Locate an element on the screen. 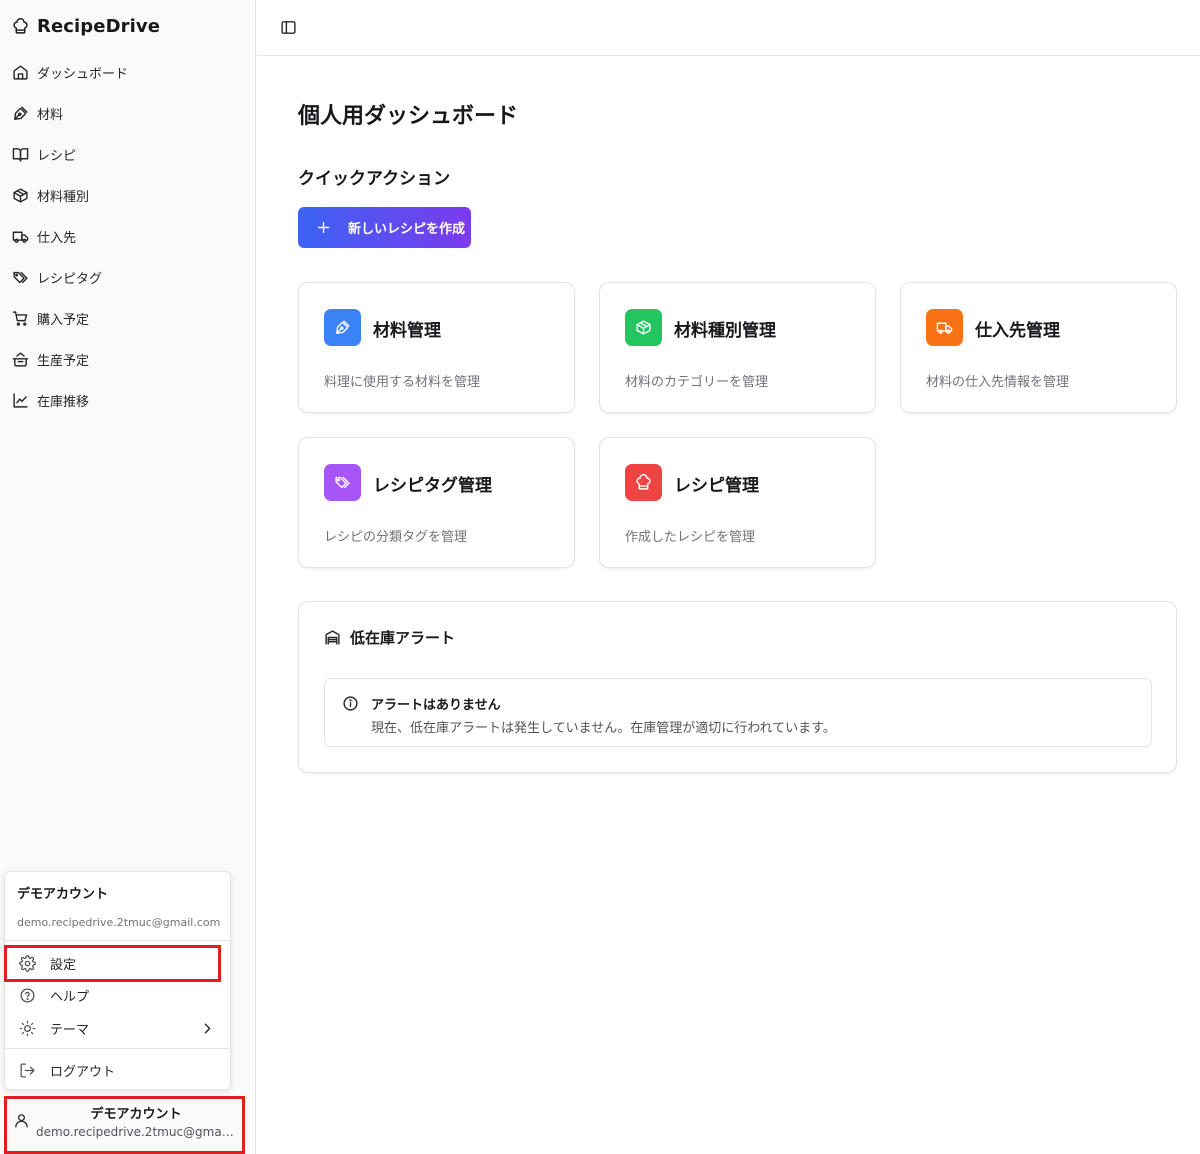 The width and height of the screenshot is (1200, 1154). sidebar-item-label: 仕入先 is located at coordinates (57, 238).